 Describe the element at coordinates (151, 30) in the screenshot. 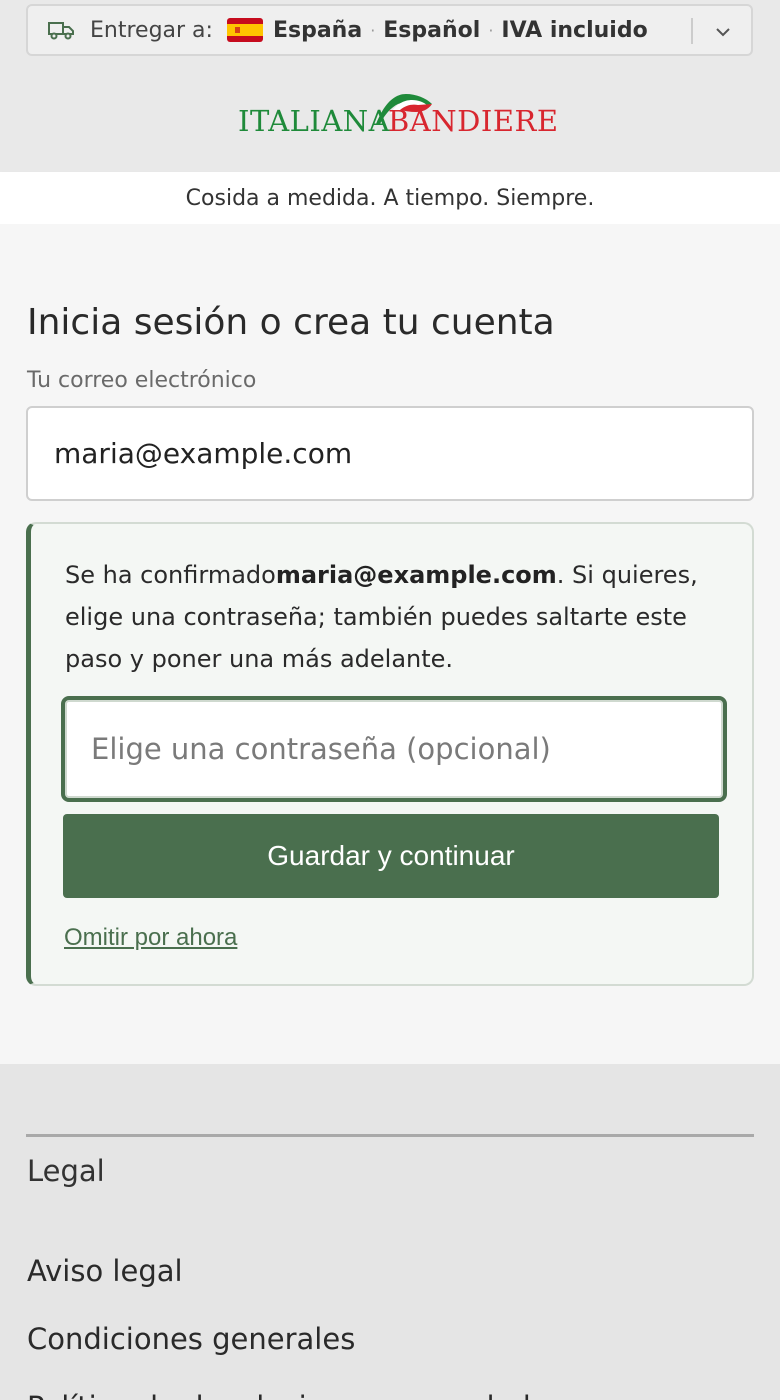

I see `deliver-to-label: Entregar a:` at that location.